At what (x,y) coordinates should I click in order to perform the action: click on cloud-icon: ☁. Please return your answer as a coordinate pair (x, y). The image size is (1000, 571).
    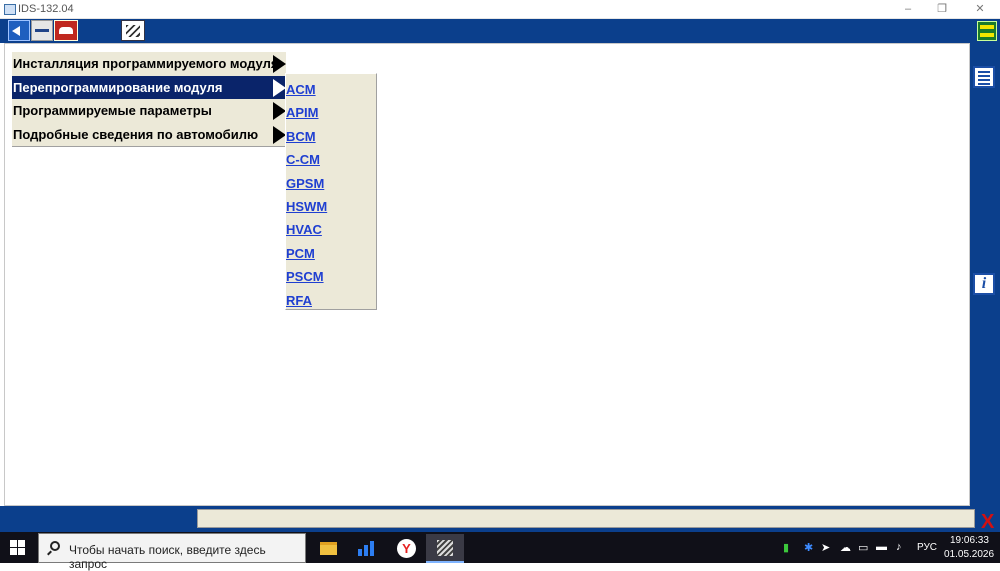
    Looking at the image, I should click on (845, 547).